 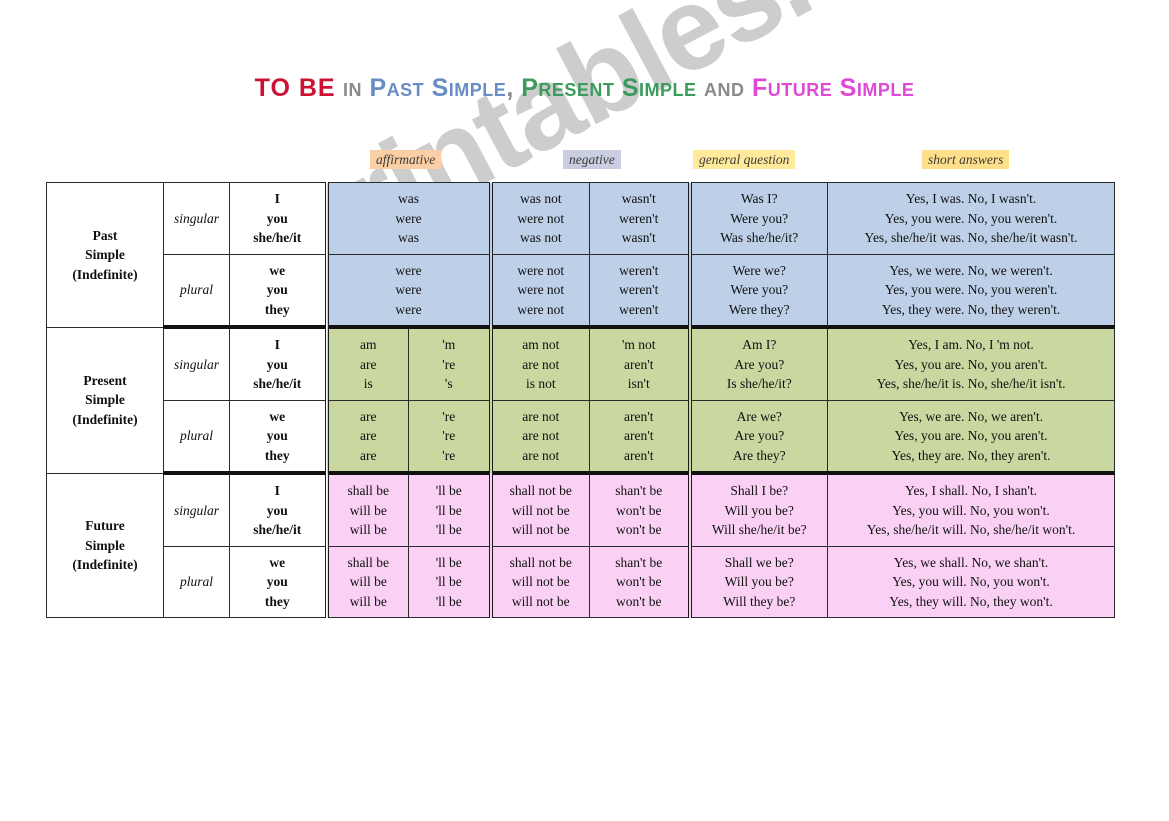 I want to click on affirmative-short-singular-present: 'm 're 's, so click(x=449, y=363).